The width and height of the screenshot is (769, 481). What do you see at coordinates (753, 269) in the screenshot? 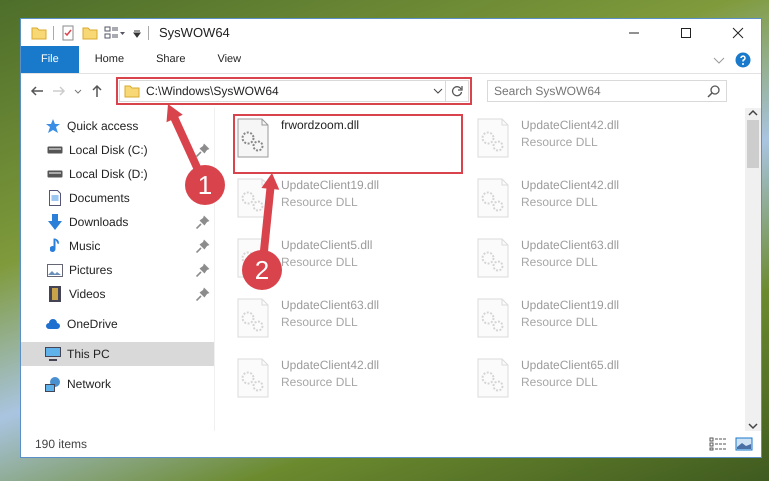
I see `scrollbar` at bounding box center [753, 269].